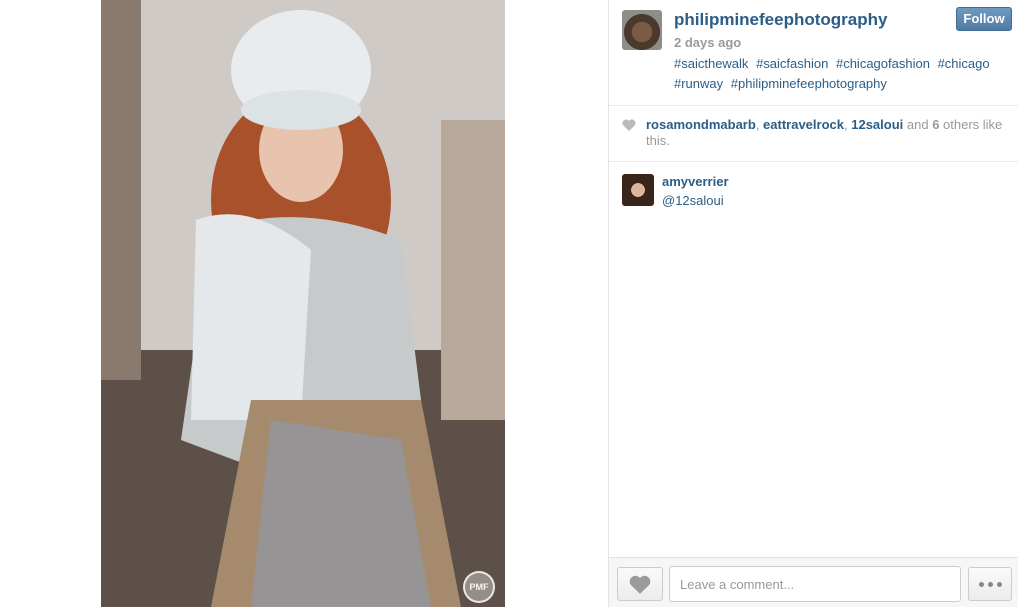 This screenshot has width=1018, height=607. Describe the element at coordinates (701, 124) in the screenshot. I see `liker-link: rosamondmabarb` at that location.